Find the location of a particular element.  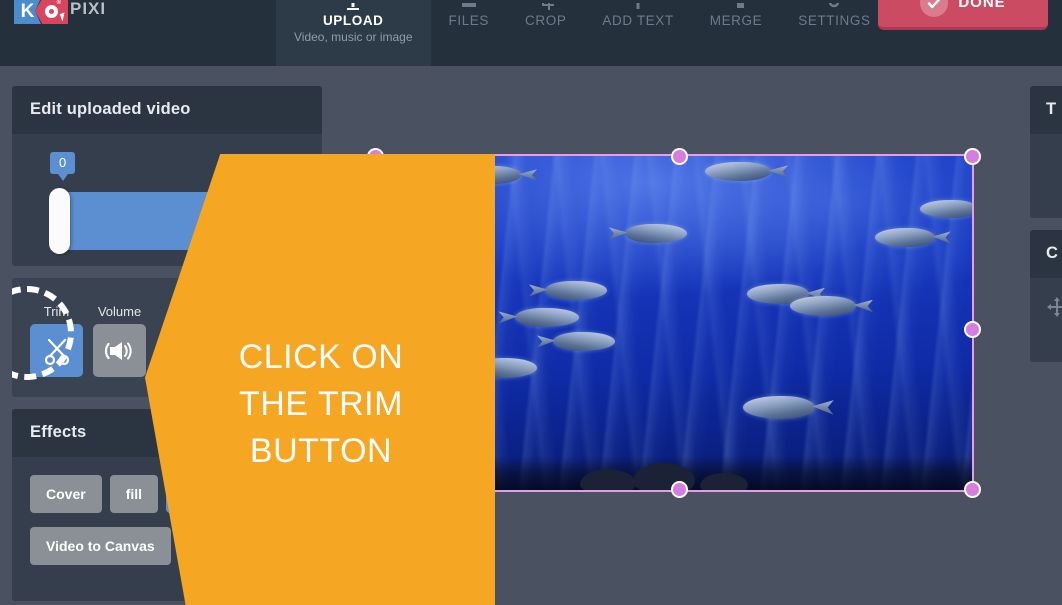

tools-card: Trim Volume is located at coordinates (167, 337).